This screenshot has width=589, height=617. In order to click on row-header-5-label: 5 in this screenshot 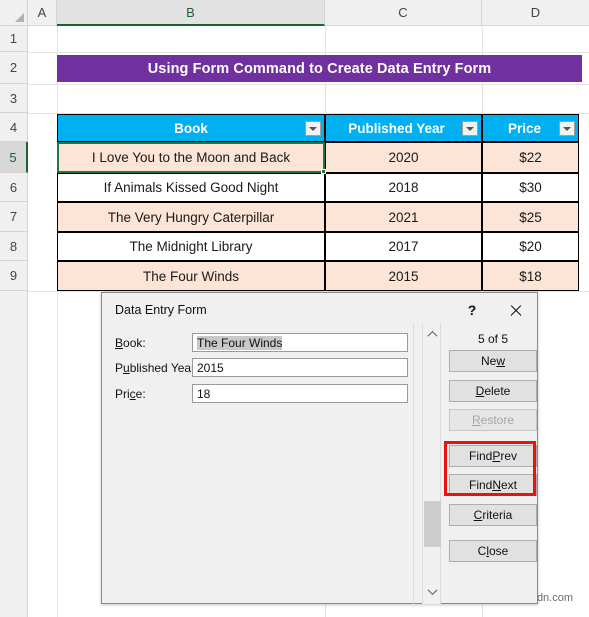, I will do `click(13, 157)`.